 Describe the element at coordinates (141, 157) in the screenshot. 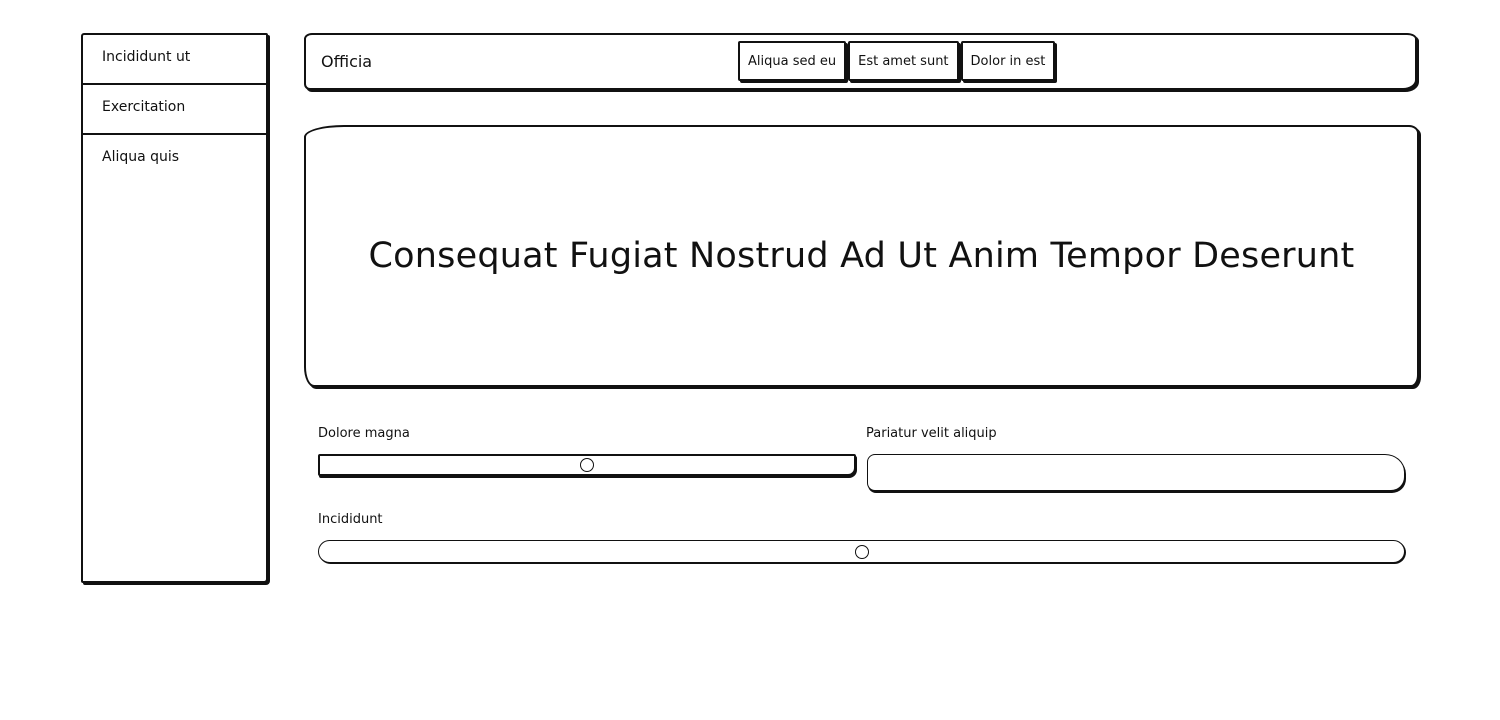

I see `sidebar-item-label: Aliqua quis` at that location.